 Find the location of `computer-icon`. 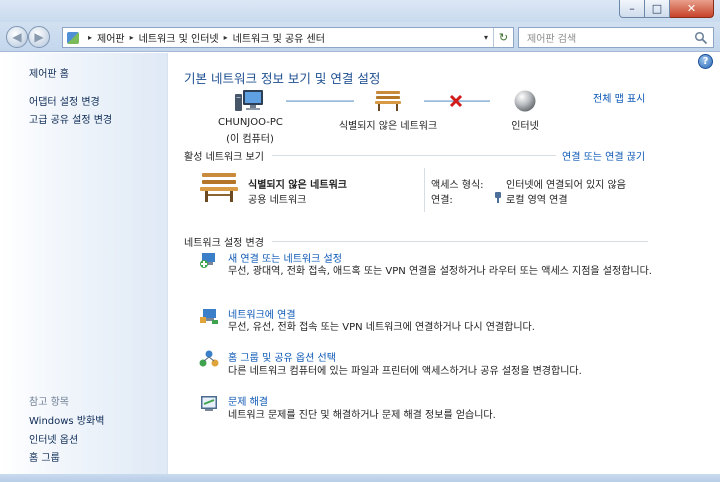

computer-icon is located at coordinates (250, 101).